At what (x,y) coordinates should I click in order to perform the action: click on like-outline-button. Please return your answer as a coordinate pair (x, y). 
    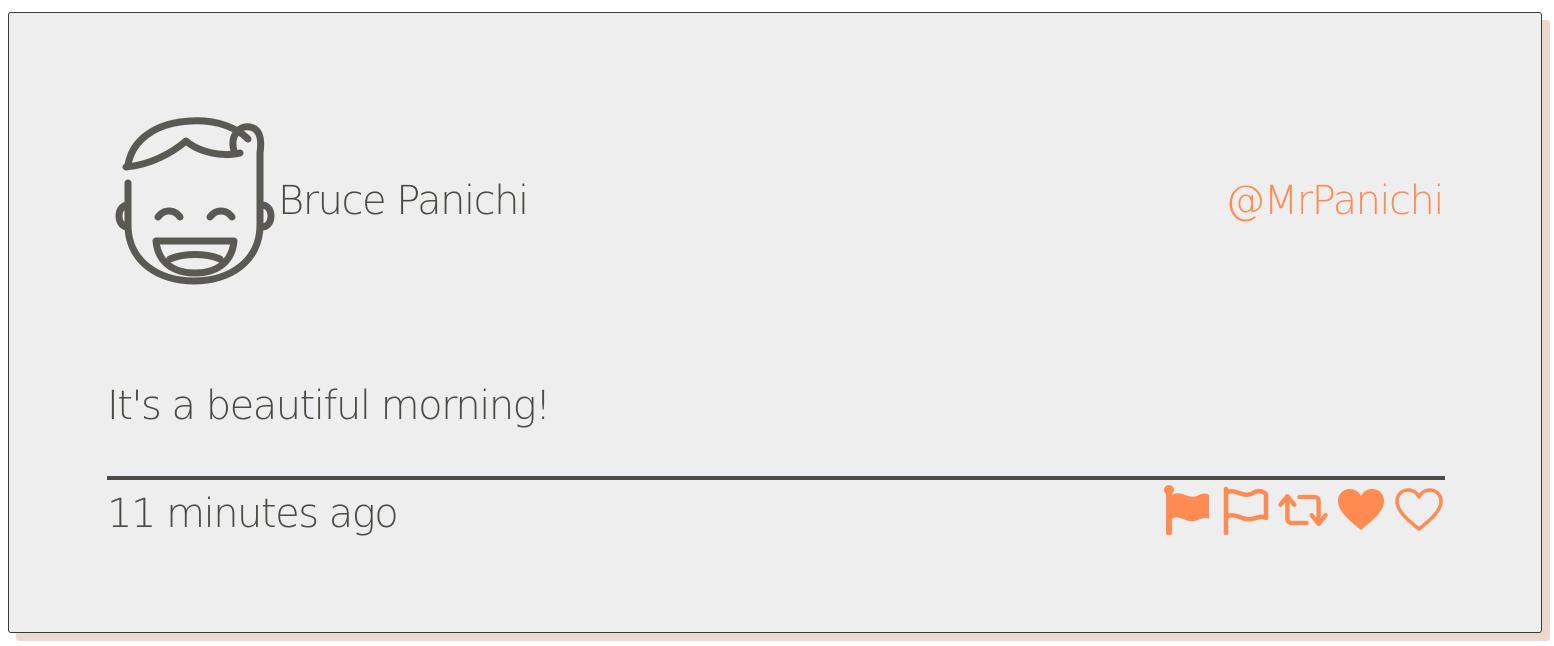
    Looking at the image, I should click on (1419, 510).